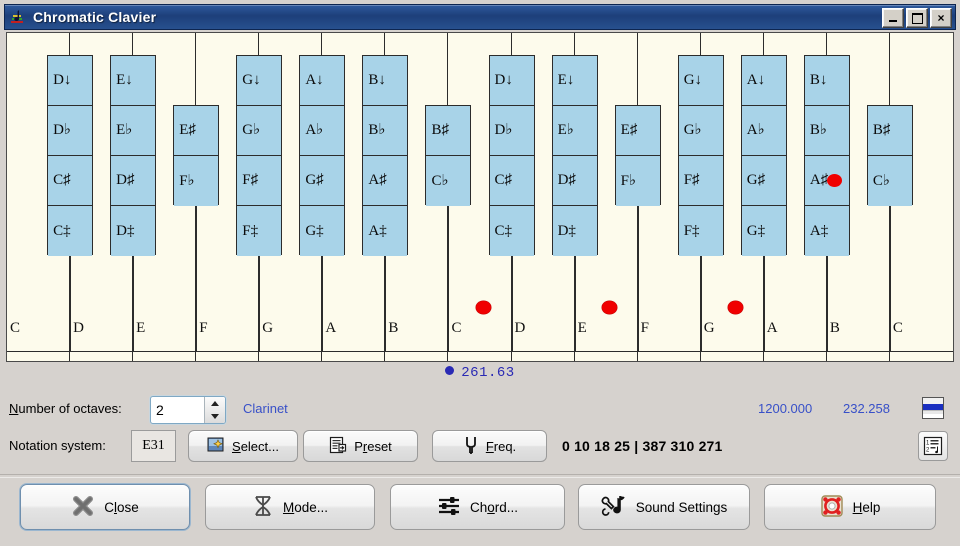  Describe the element at coordinates (709, 328) in the screenshot. I see `white-key-label: G` at that location.